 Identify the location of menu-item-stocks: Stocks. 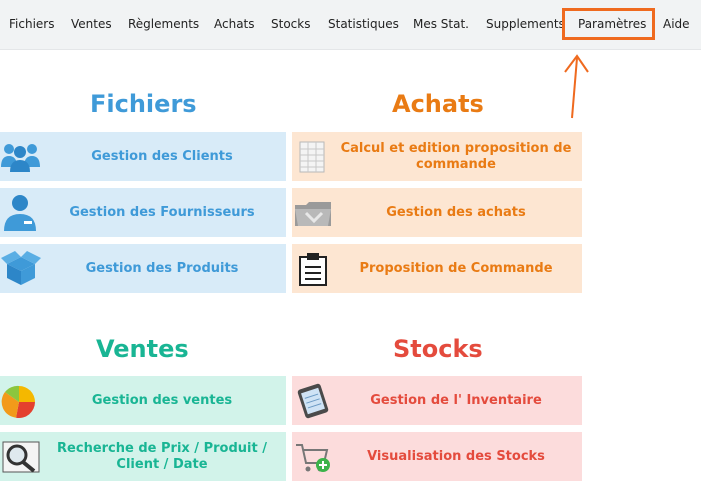
(290, 24).